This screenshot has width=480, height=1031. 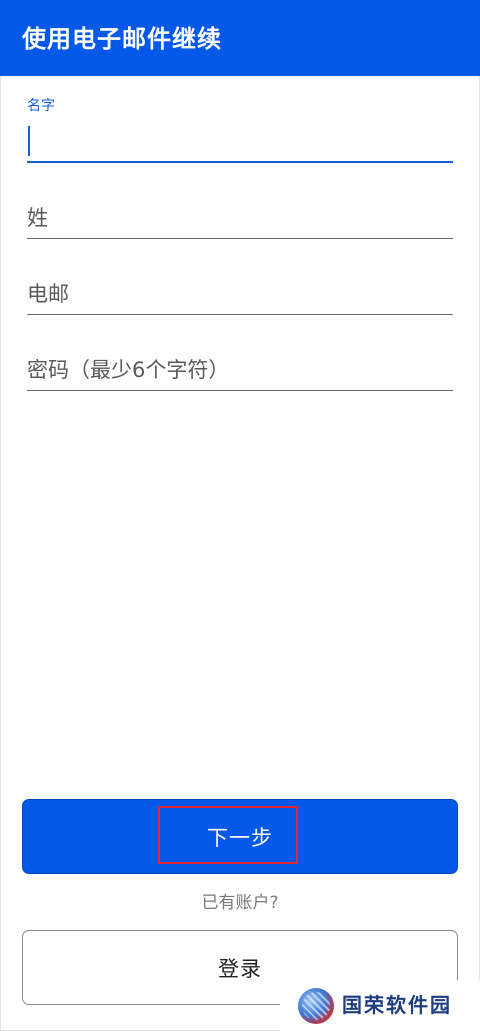 What do you see at coordinates (48, 294) in the screenshot?
I see `email-placeholder: 电邮` at bounding box center [48, 294].